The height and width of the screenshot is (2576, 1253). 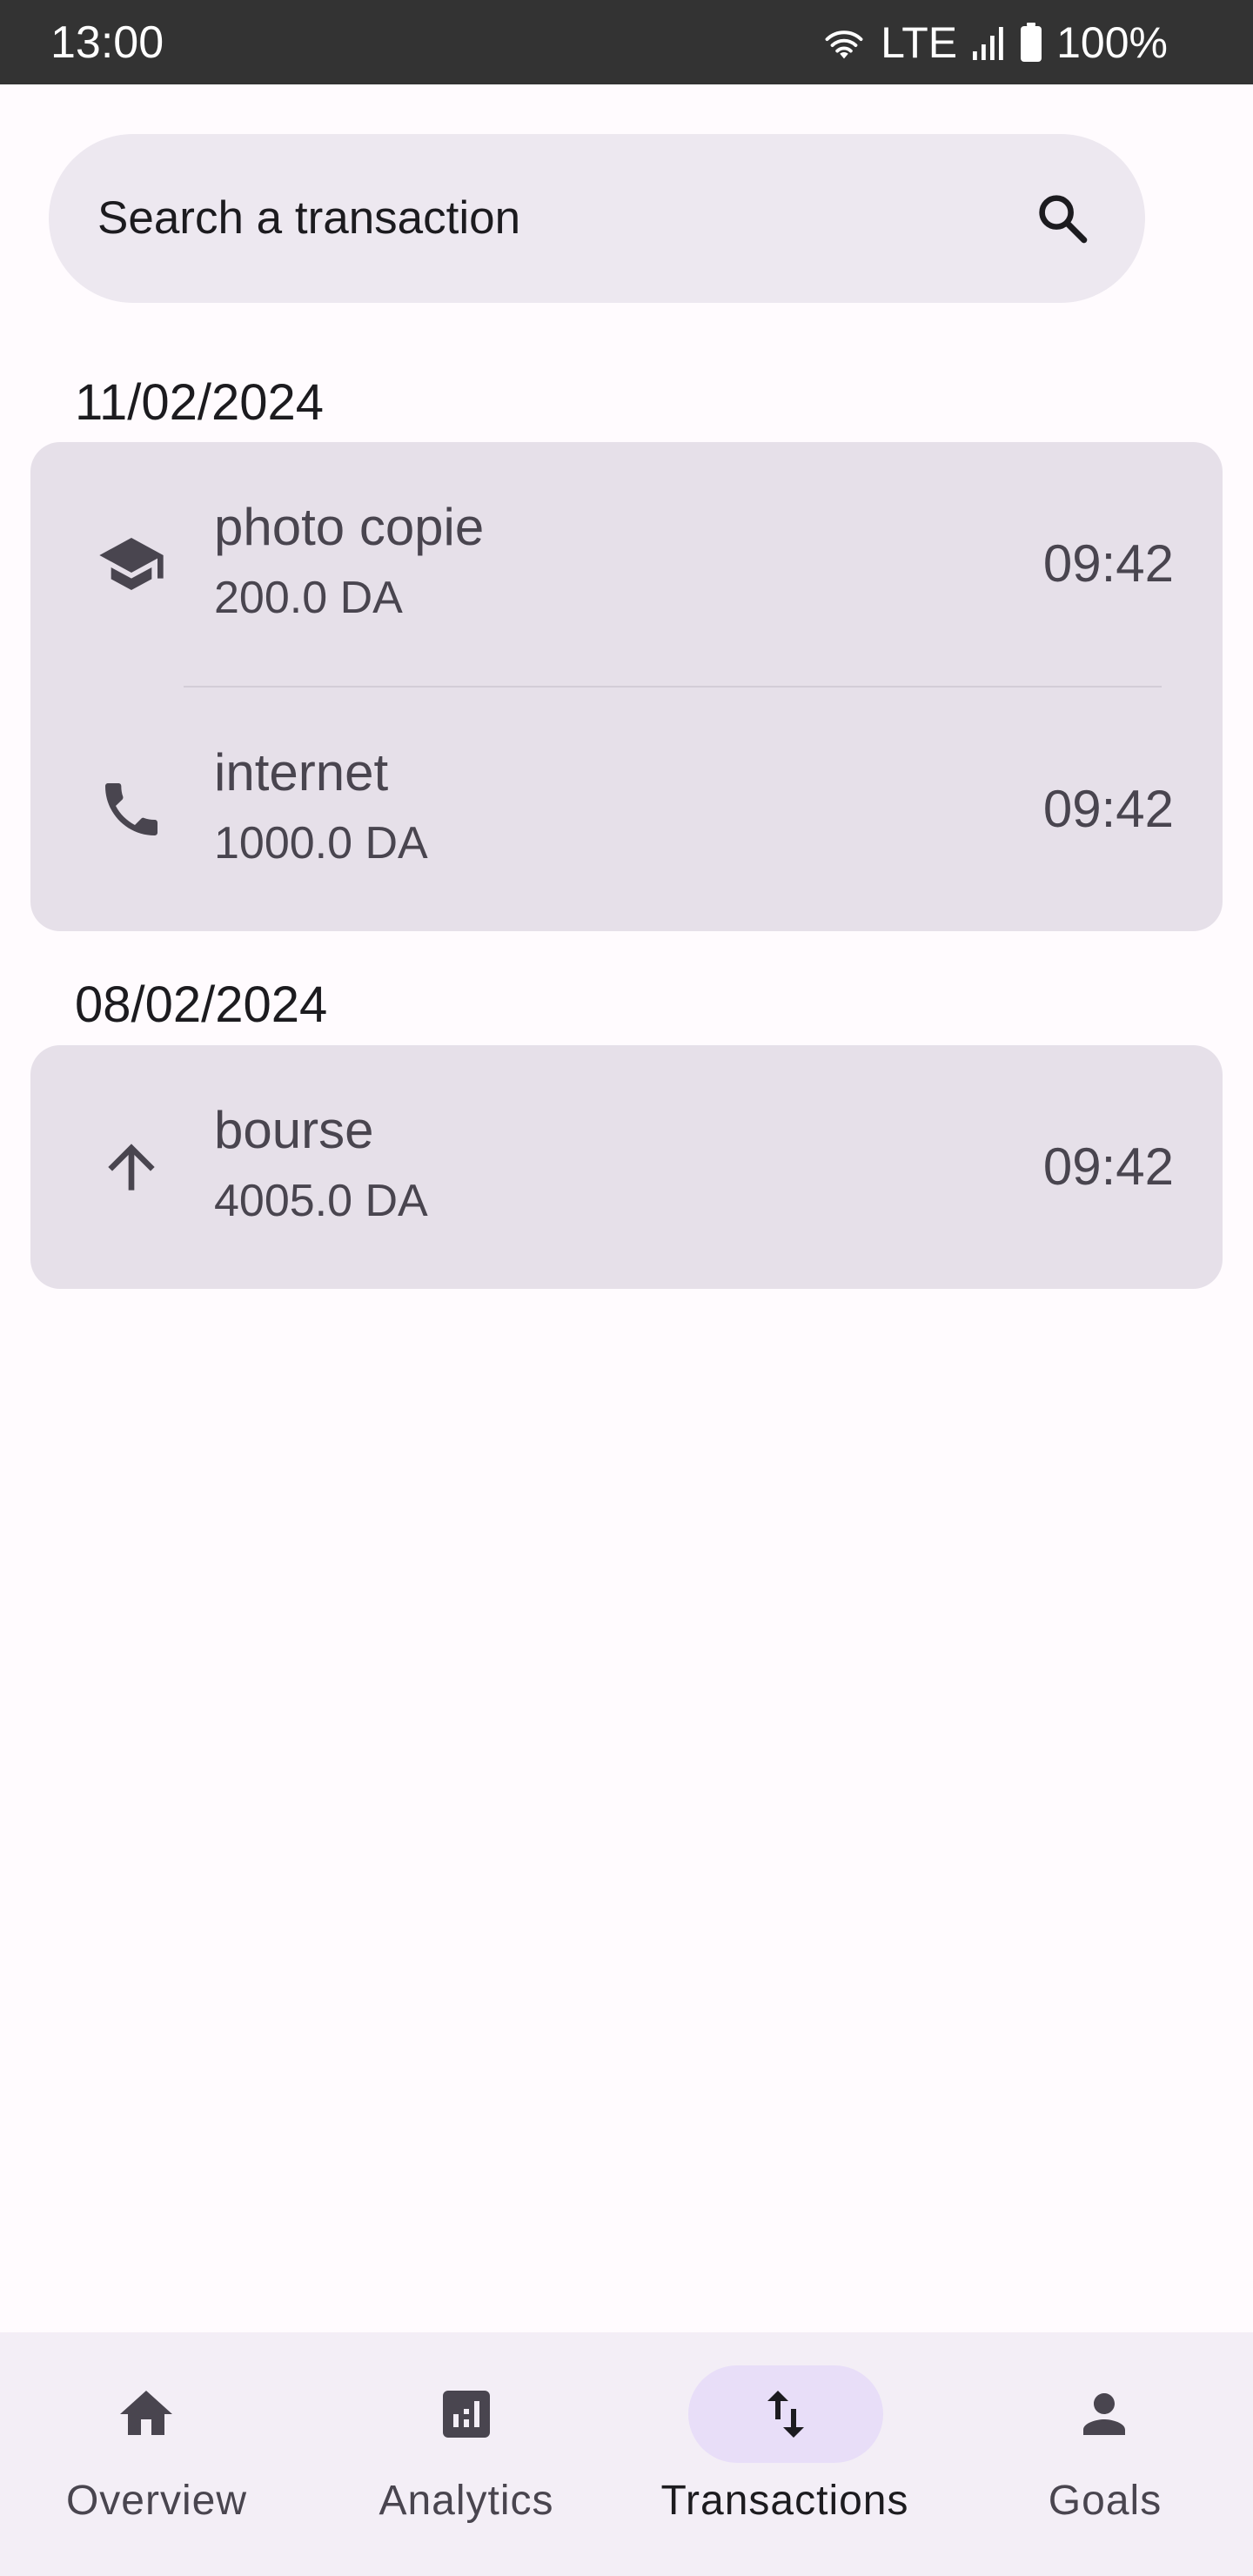 I want to click on person-icon, so click(x=1104, y=2414).